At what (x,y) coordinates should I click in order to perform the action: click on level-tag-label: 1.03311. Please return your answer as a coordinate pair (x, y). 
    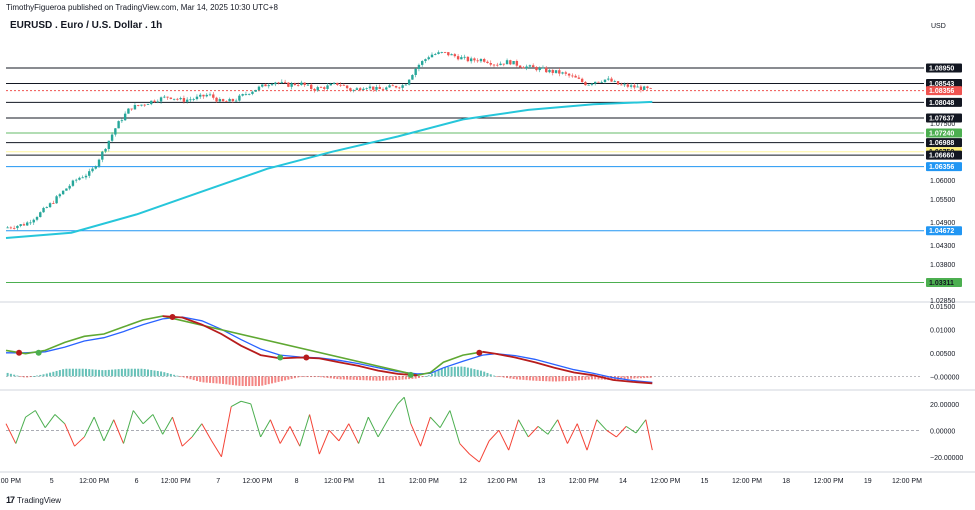
    Looking at the image, I should click on (941, 283).